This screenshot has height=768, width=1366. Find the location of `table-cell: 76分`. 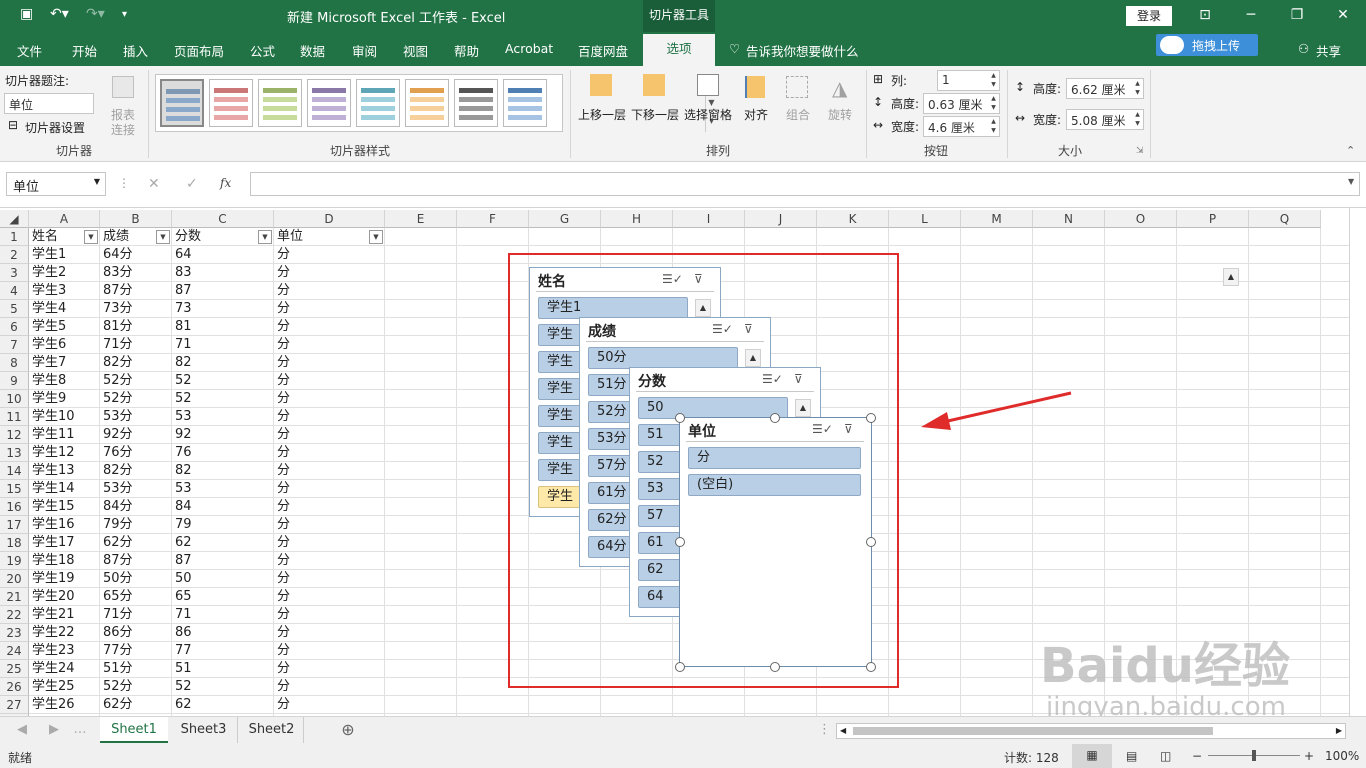

table-cell: 76分 is located at coordinates (136, 453).